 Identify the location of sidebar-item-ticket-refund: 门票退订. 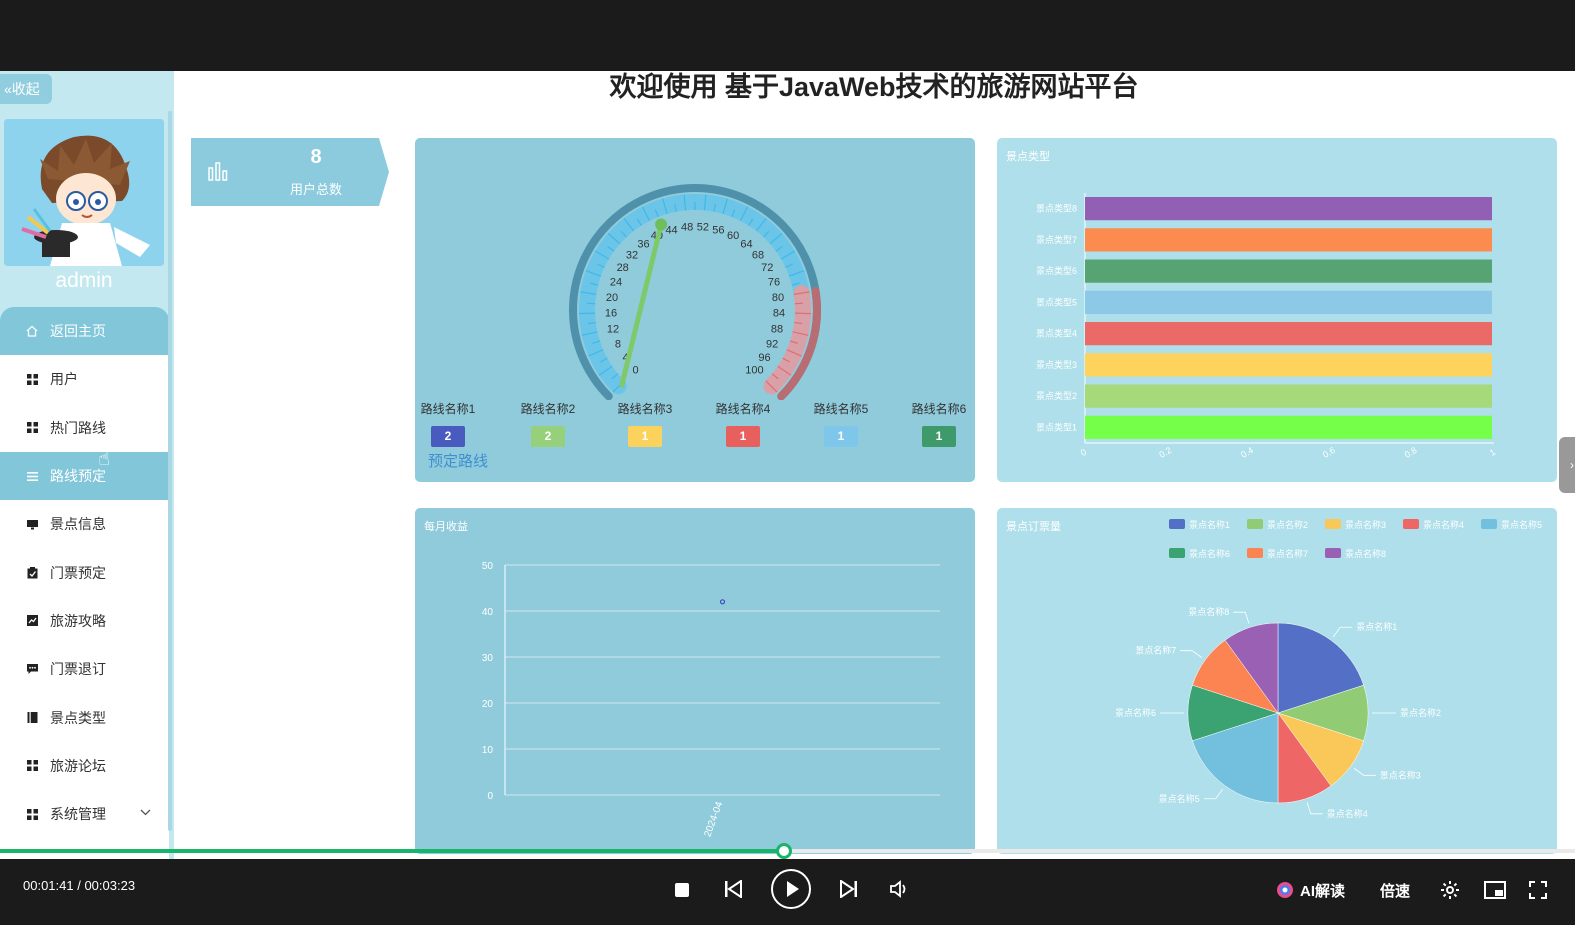
(84, 669).